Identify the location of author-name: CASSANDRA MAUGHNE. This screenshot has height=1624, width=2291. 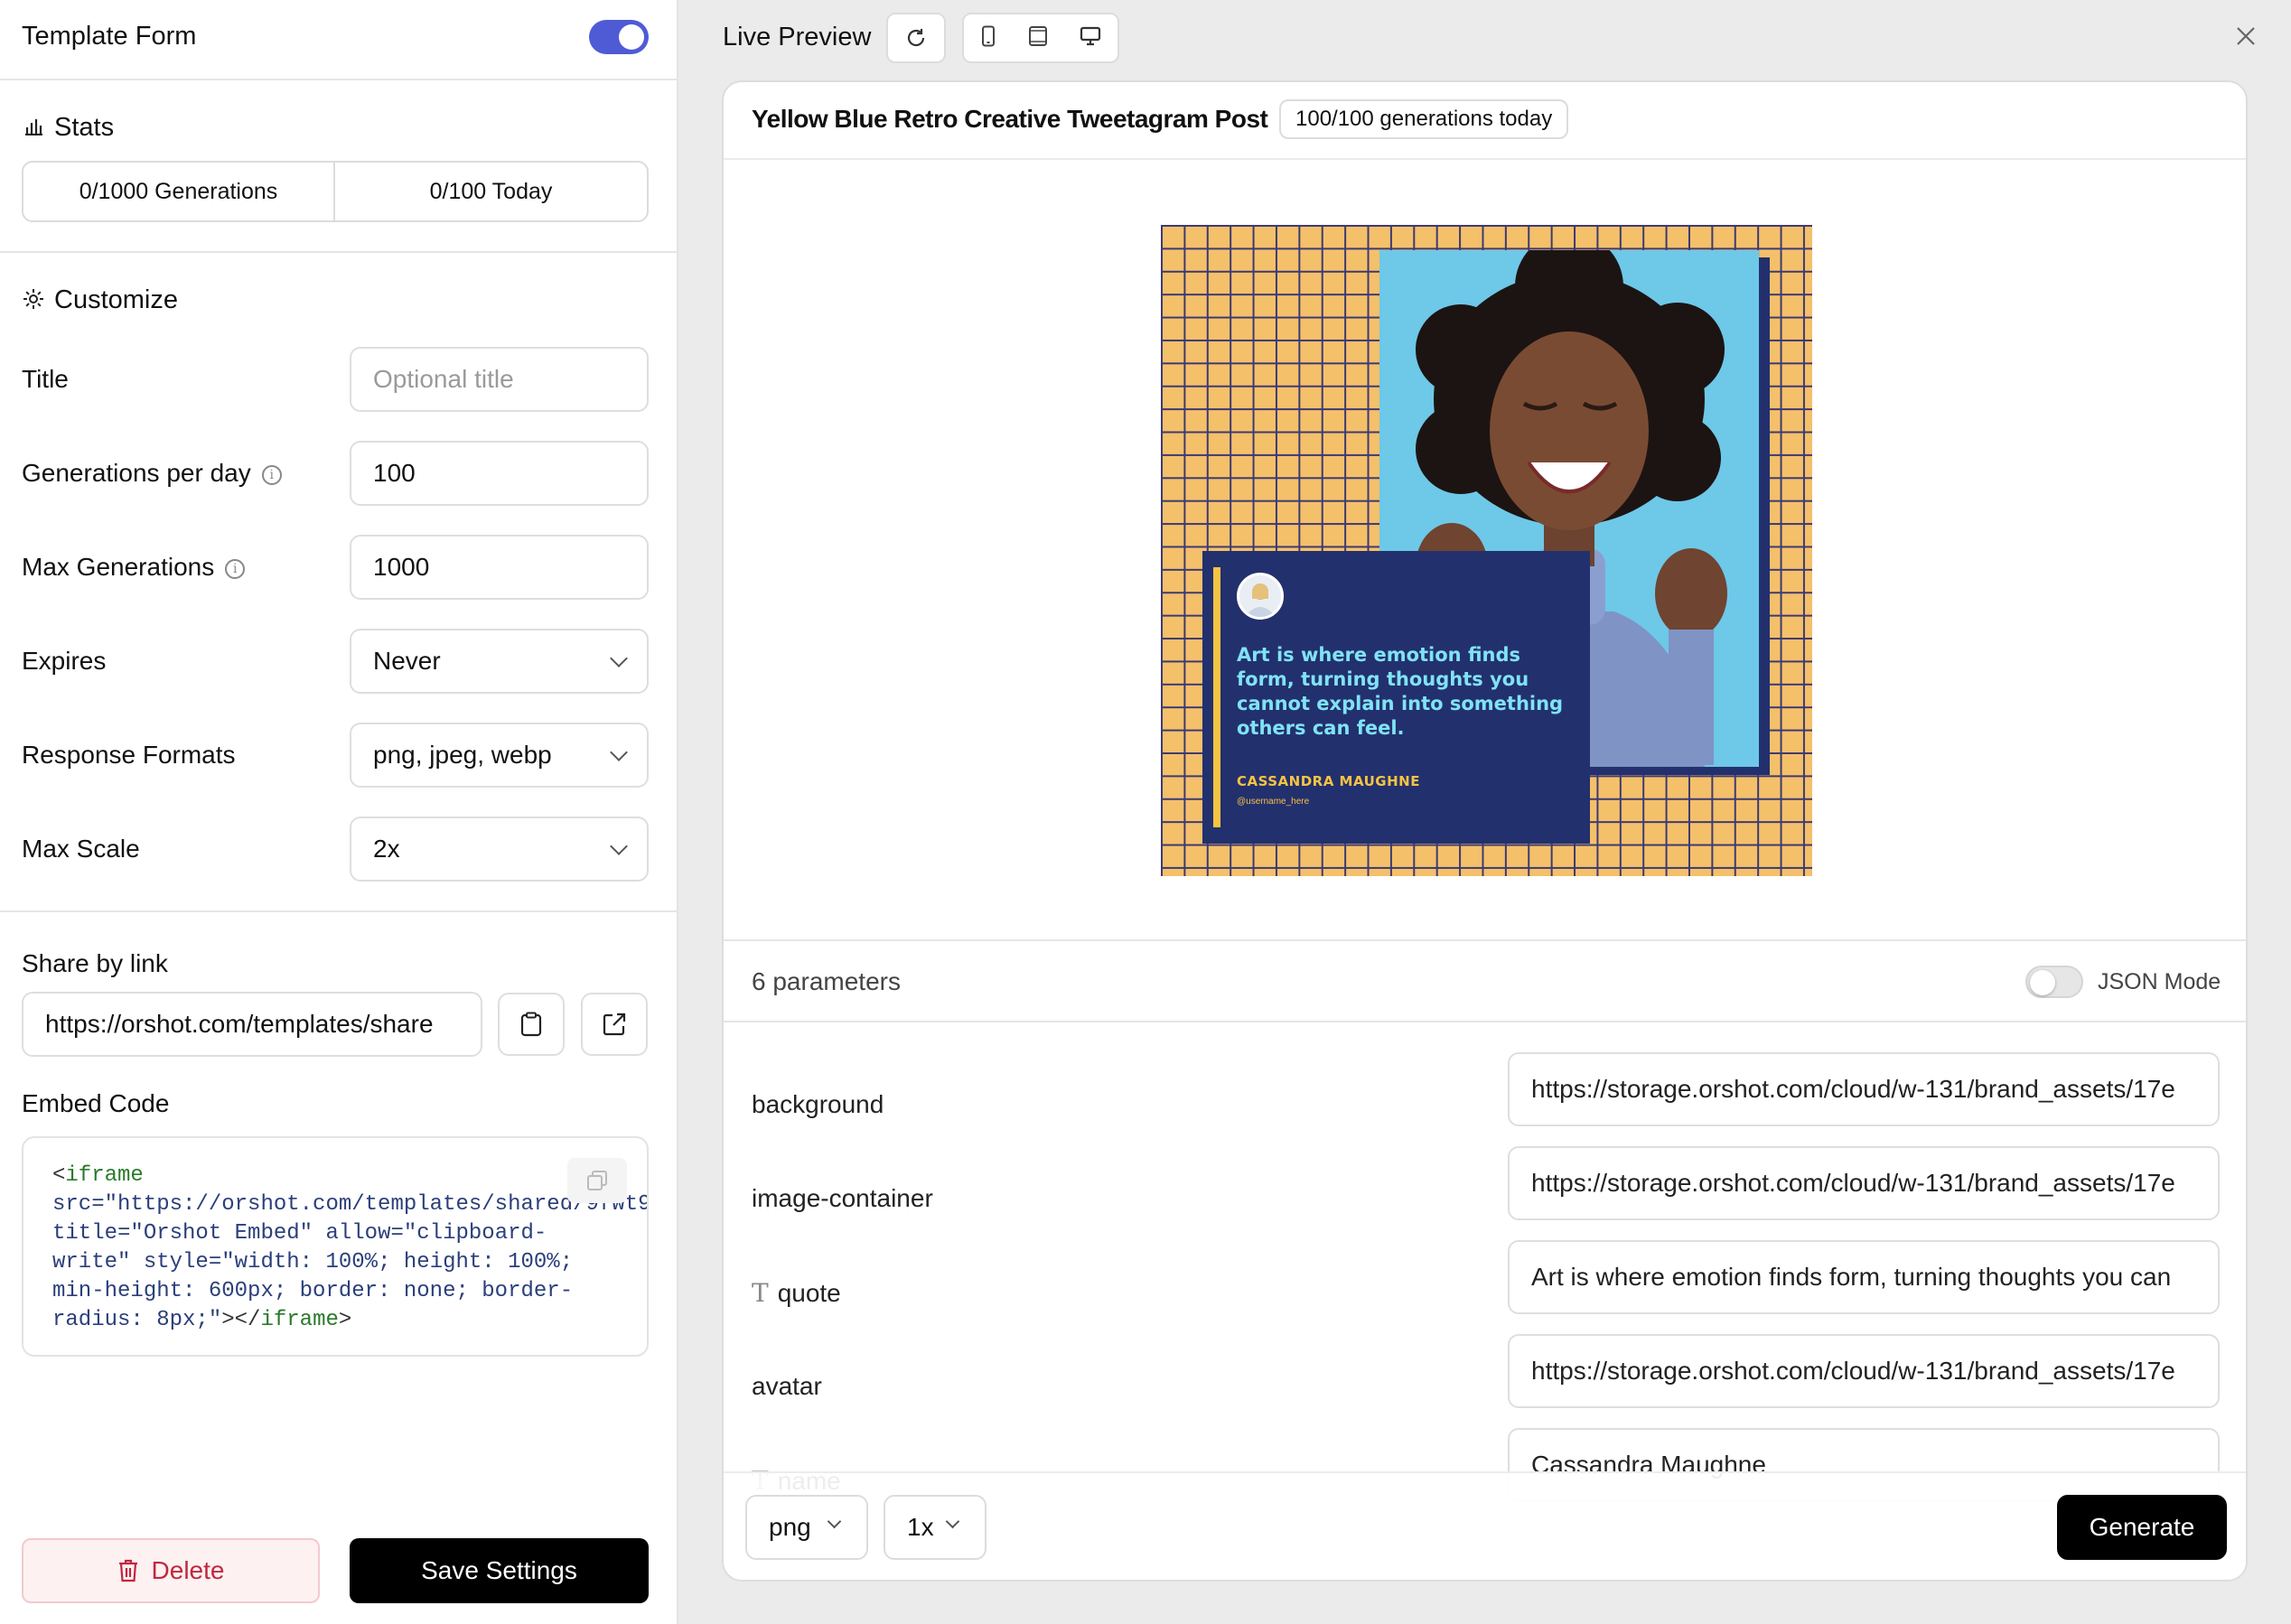
(1328, 781).